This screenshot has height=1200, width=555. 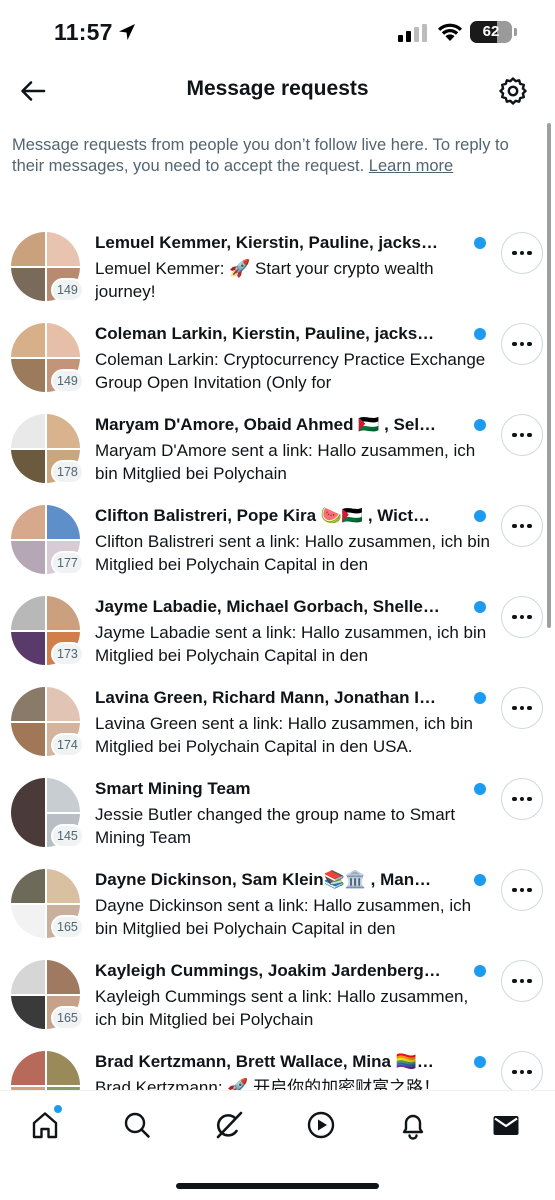 I want to click on grok-icon, so click(x=229, y=1125).